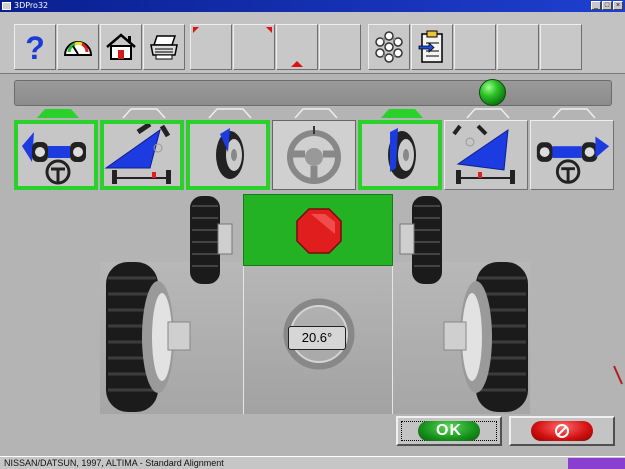 This screenshot has height=469, width=625. I want to click on front-left-tire-icon, so click(148, 337).